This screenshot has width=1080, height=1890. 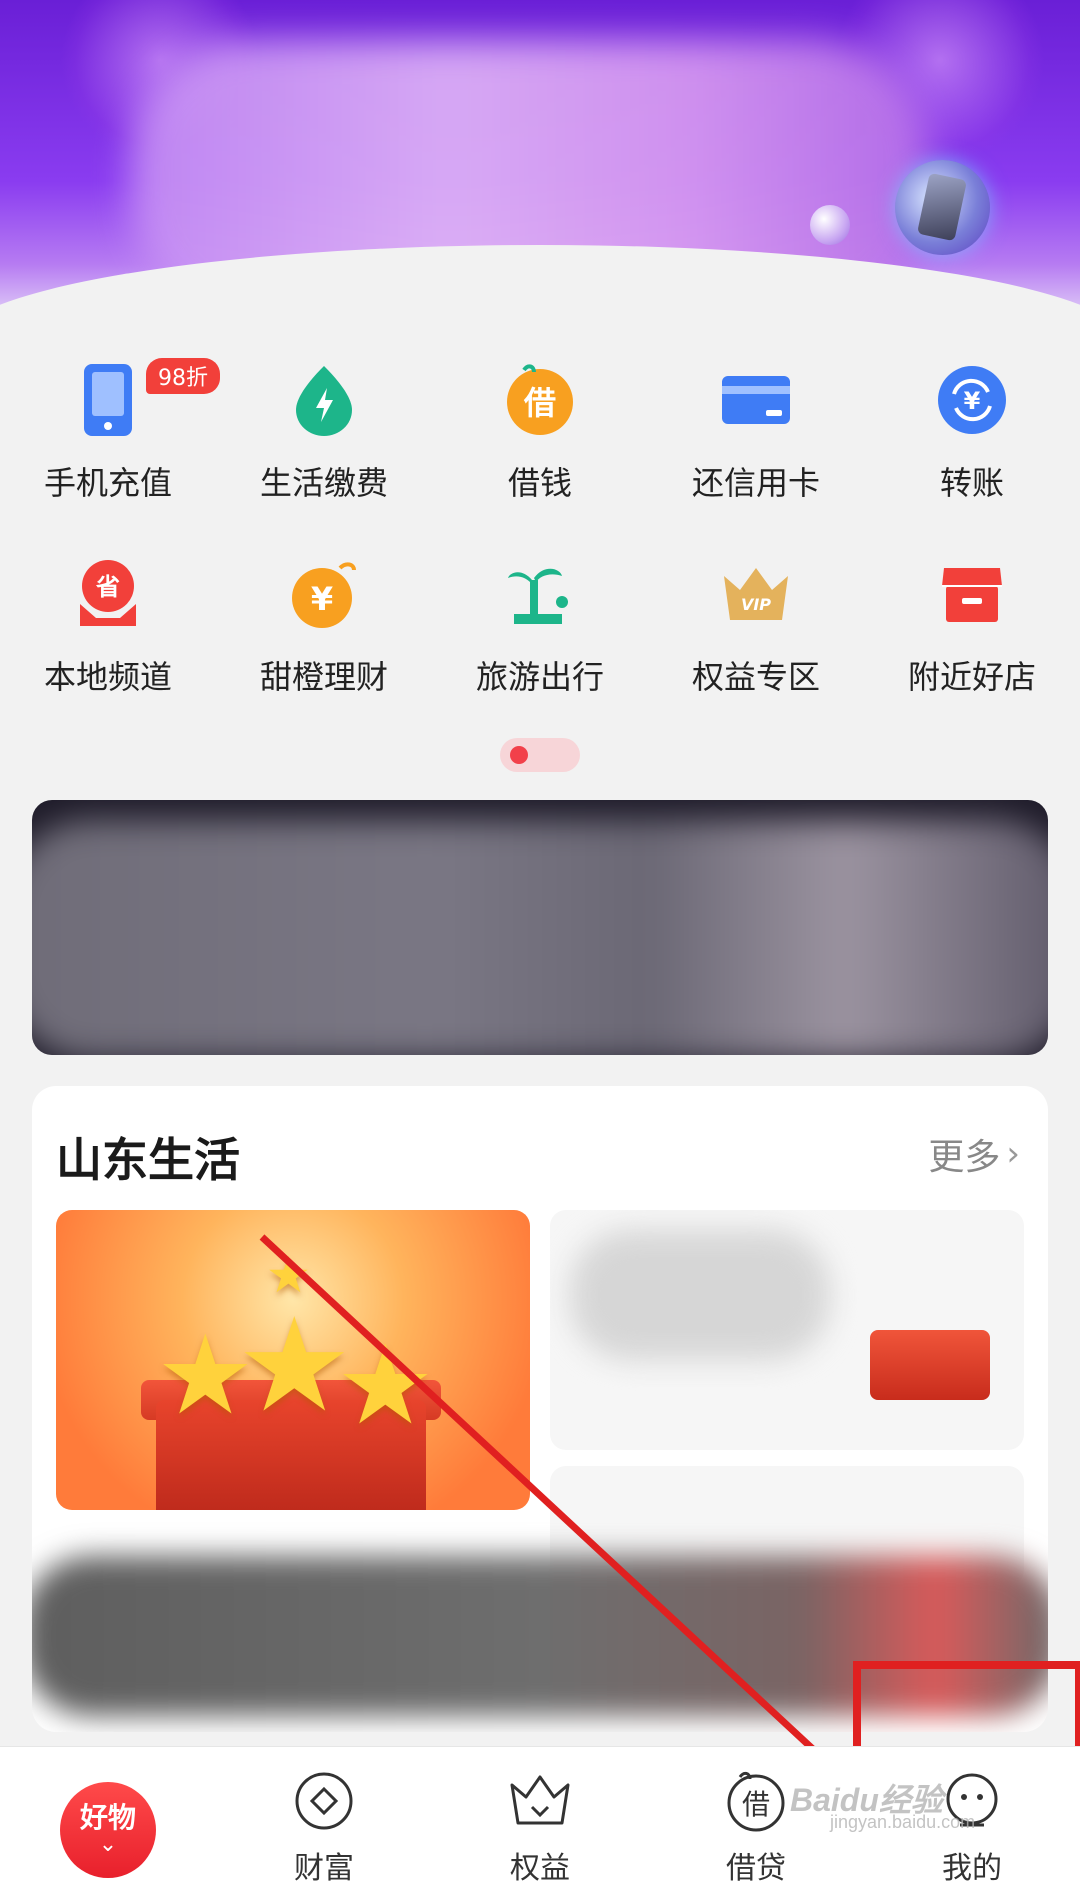 What do you see at coordinates (540, 1801) in the screenshot?
I see `crown-icon` at bounding box center [540, 1801].